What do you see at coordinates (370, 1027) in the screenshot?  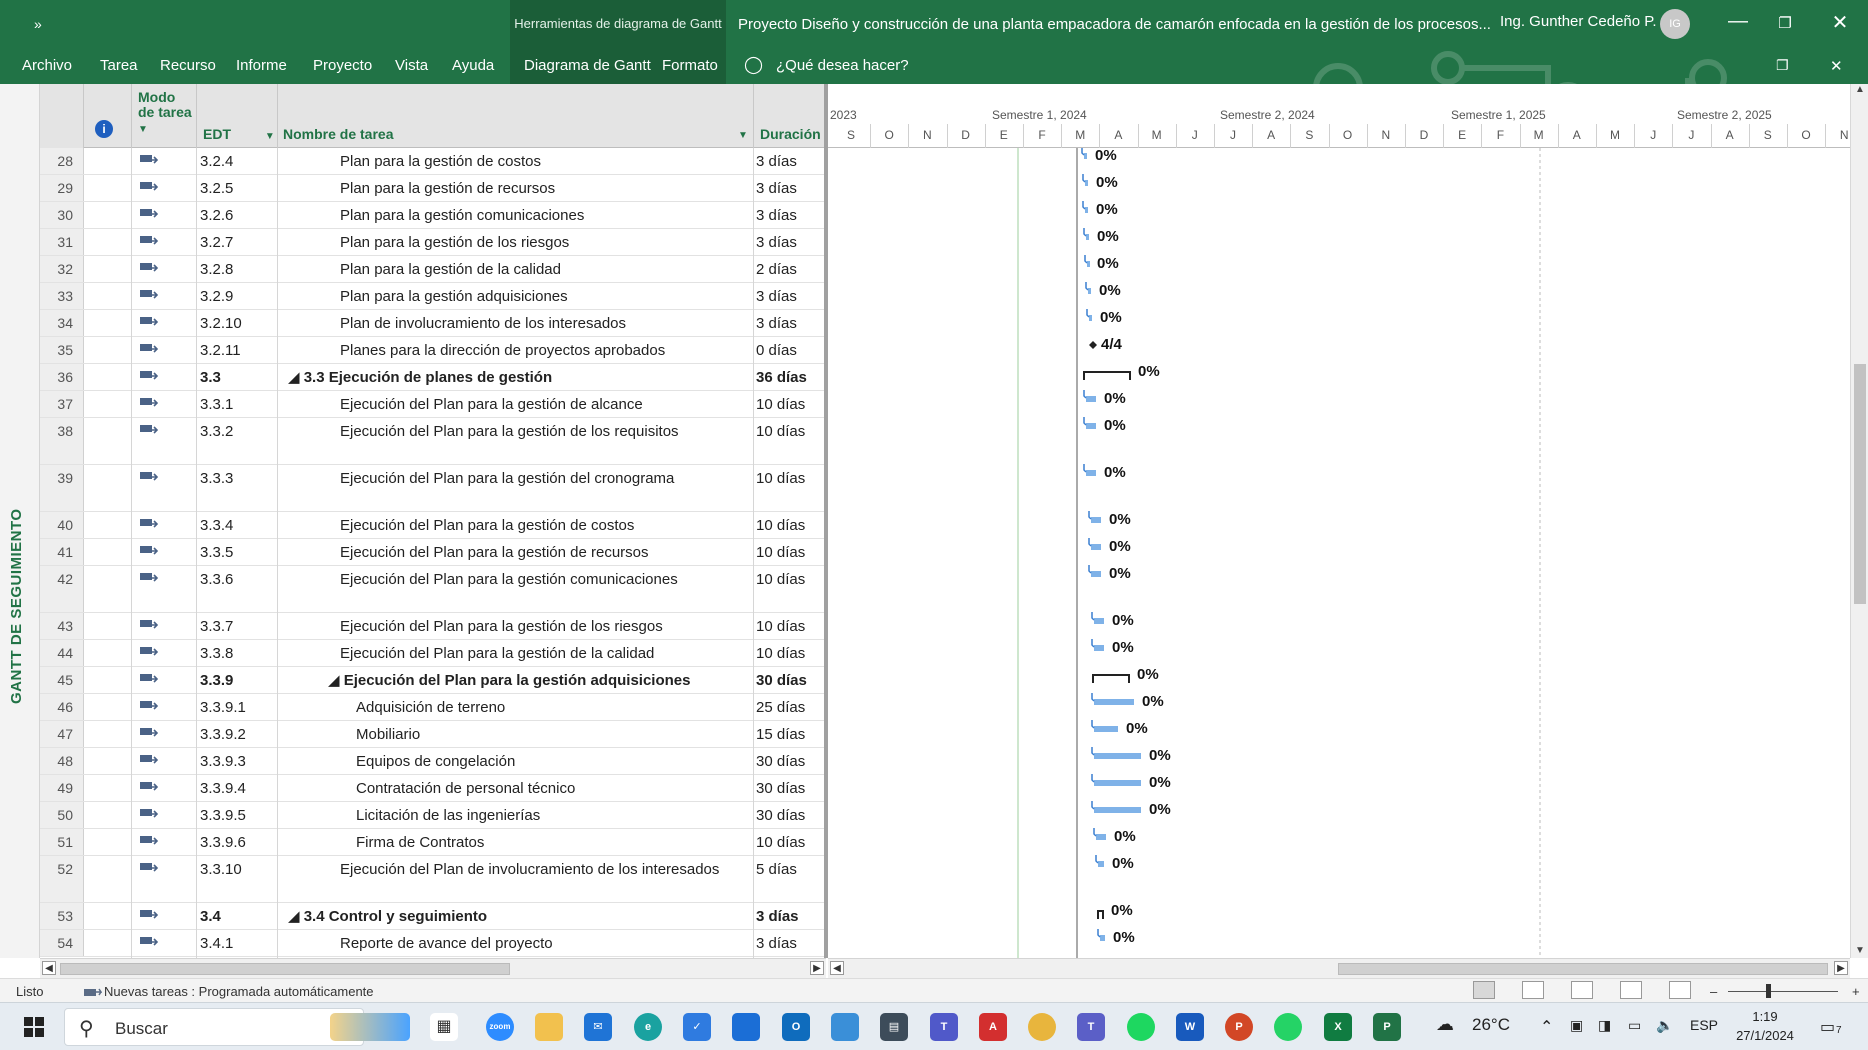 I see `search-highlight-icon` at bounding box center [370, 1027].